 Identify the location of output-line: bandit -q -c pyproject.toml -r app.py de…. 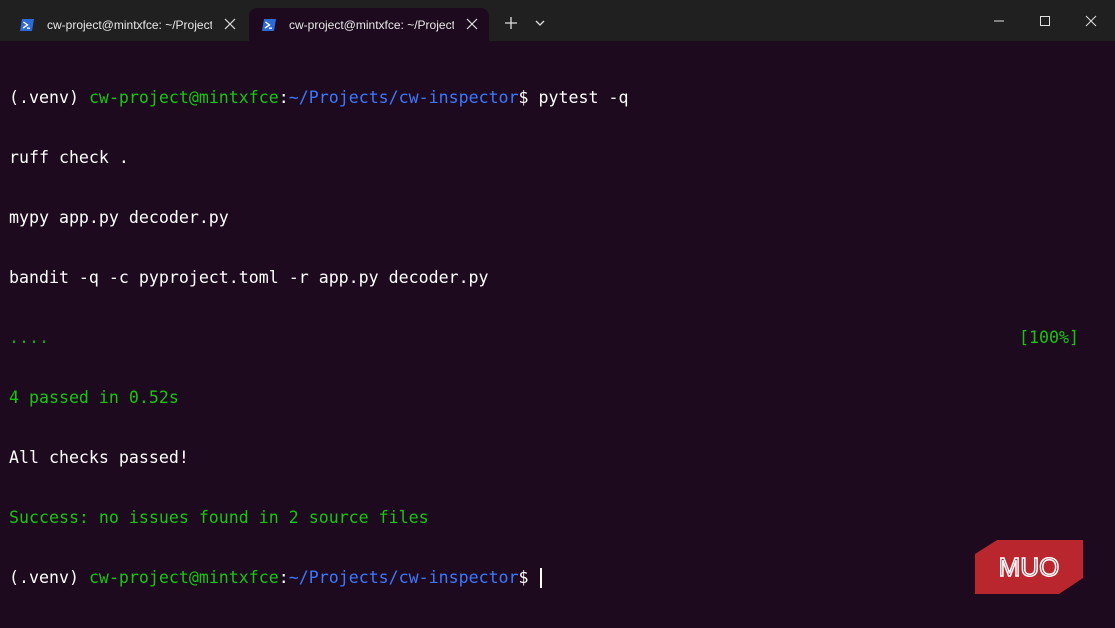
(249, 277).